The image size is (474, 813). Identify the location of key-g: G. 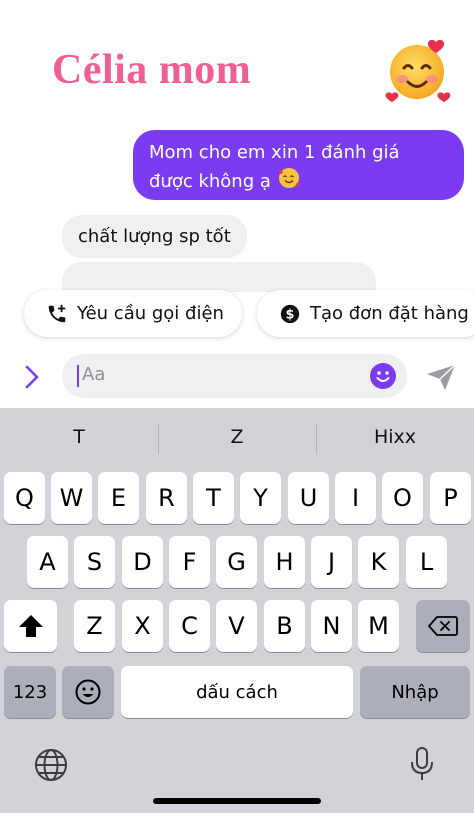
(236, 562).